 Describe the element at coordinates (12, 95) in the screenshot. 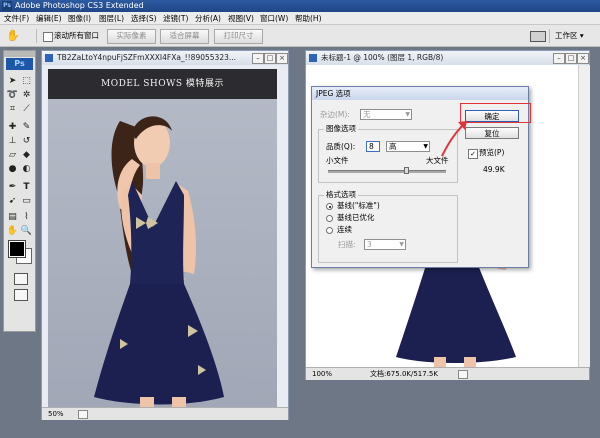

I see `lasso-tool-icon: ➰` at that location.